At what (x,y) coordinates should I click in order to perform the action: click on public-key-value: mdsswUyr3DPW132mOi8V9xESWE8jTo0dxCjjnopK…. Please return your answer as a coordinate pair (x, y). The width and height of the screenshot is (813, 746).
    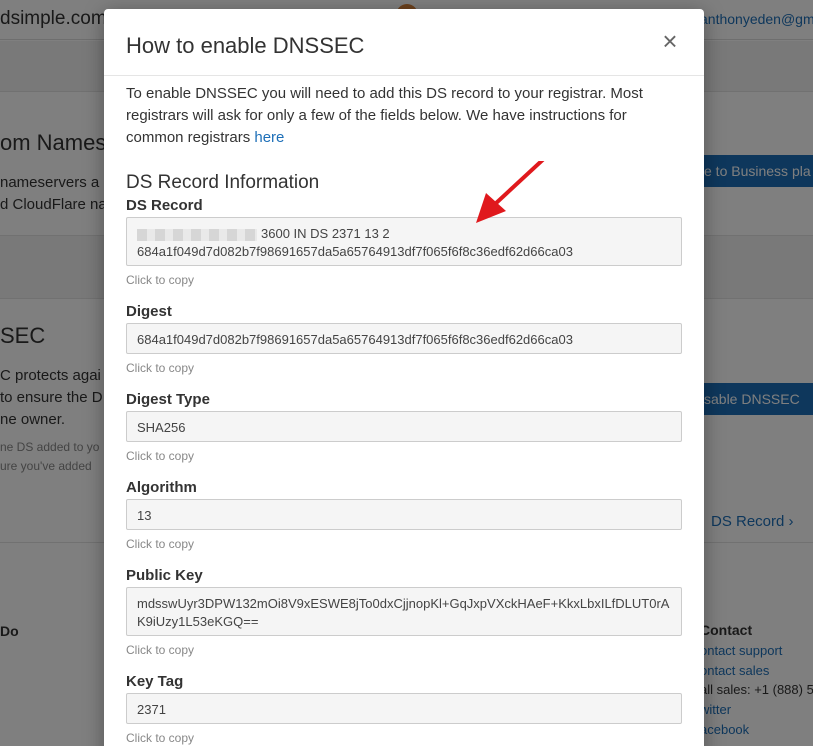
    Looking at the image, I should click on (403, 612).